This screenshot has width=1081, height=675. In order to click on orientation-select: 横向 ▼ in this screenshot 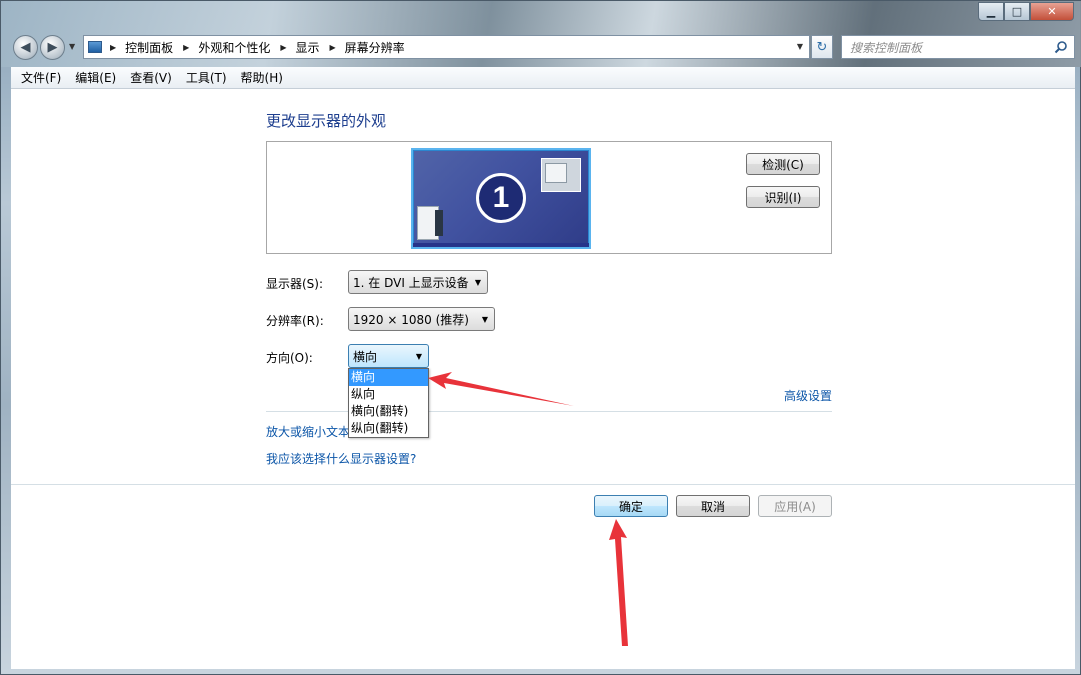, I will do `click(388, 356)`.